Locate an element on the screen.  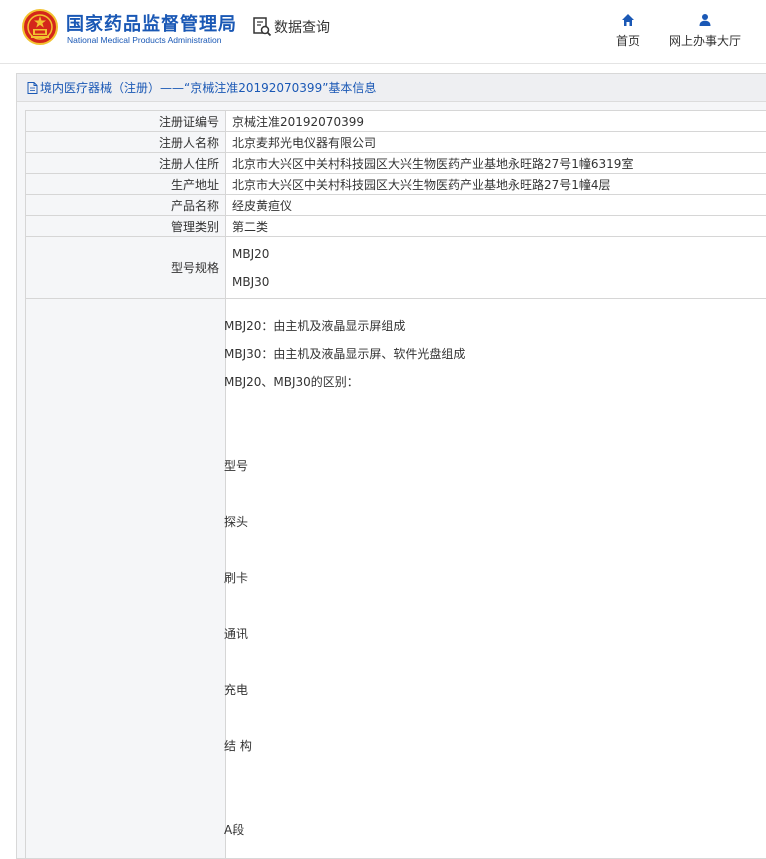
nav-online-hall: 网上办事大厅 is located at coordinates (705, 30).